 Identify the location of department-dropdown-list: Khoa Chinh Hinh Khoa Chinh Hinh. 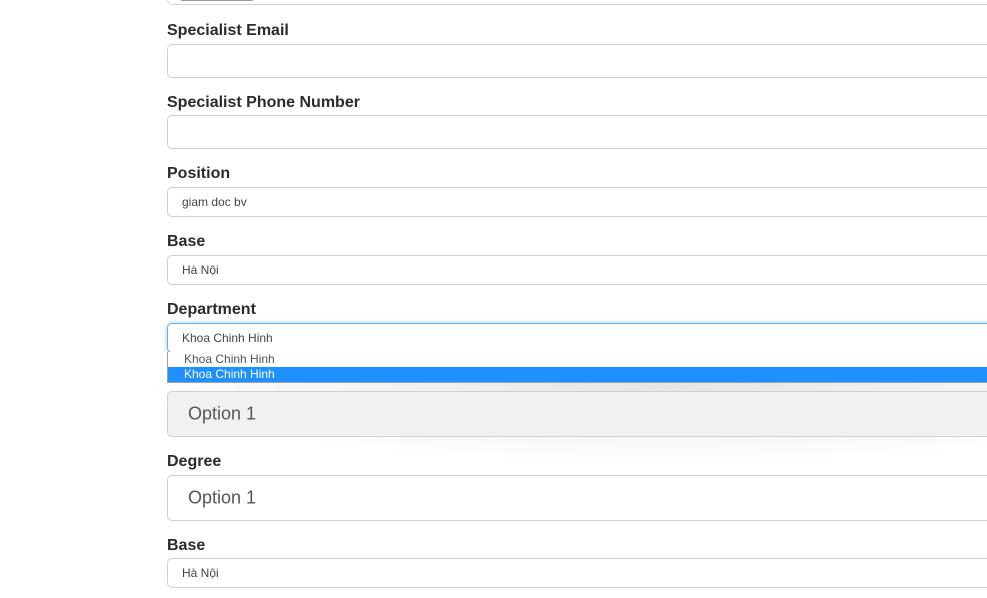
(577, 367).